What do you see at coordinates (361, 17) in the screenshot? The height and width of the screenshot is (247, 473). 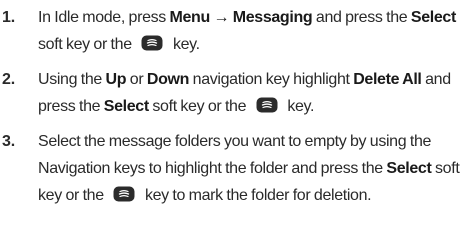 I see `step-text-run: and press the` at bounding box center [361, 17].